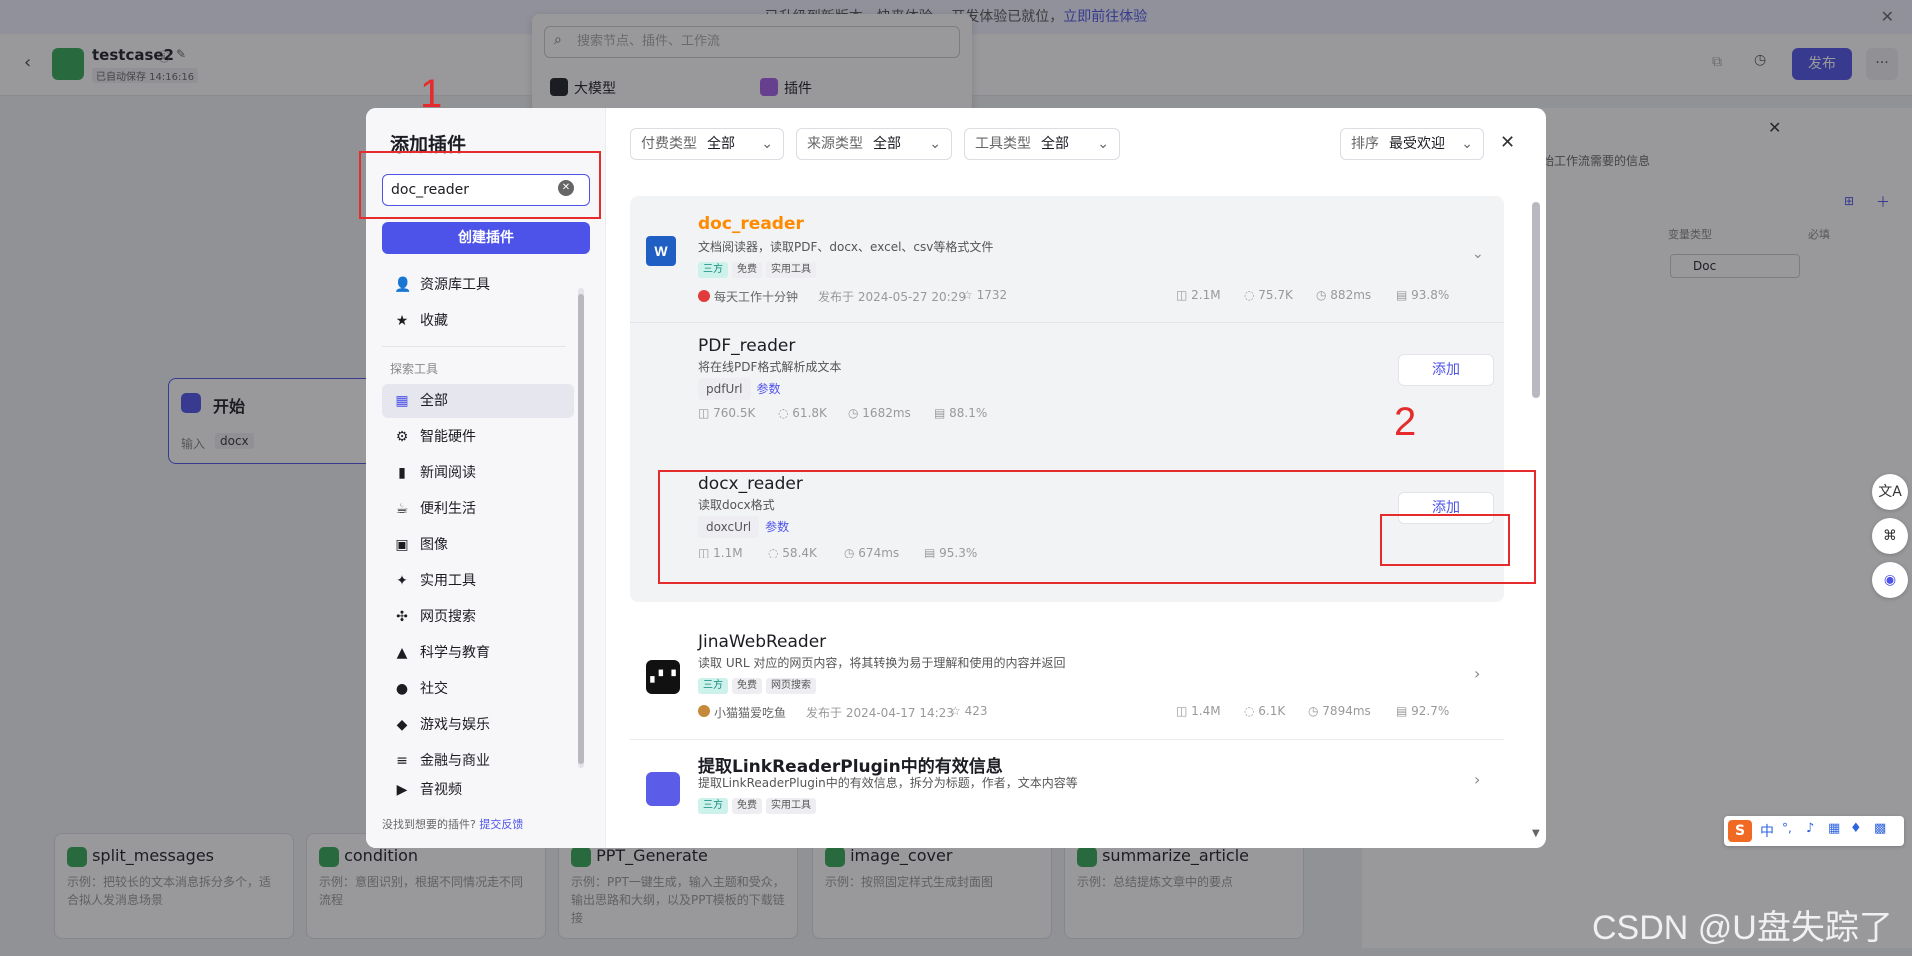  Describe the element at coordinates (448, 437) in the screenshot. I see `category-label: 智能硬件` at that location.